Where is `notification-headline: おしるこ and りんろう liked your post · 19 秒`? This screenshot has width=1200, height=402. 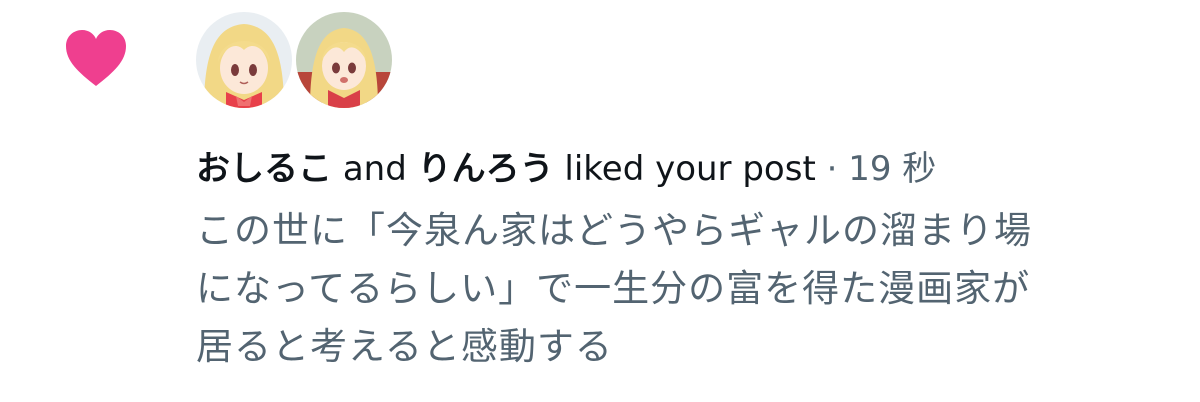
notification-headline: おしるこ and りんろう liked your post · 19 秒 is located at coordinates (691, 169).